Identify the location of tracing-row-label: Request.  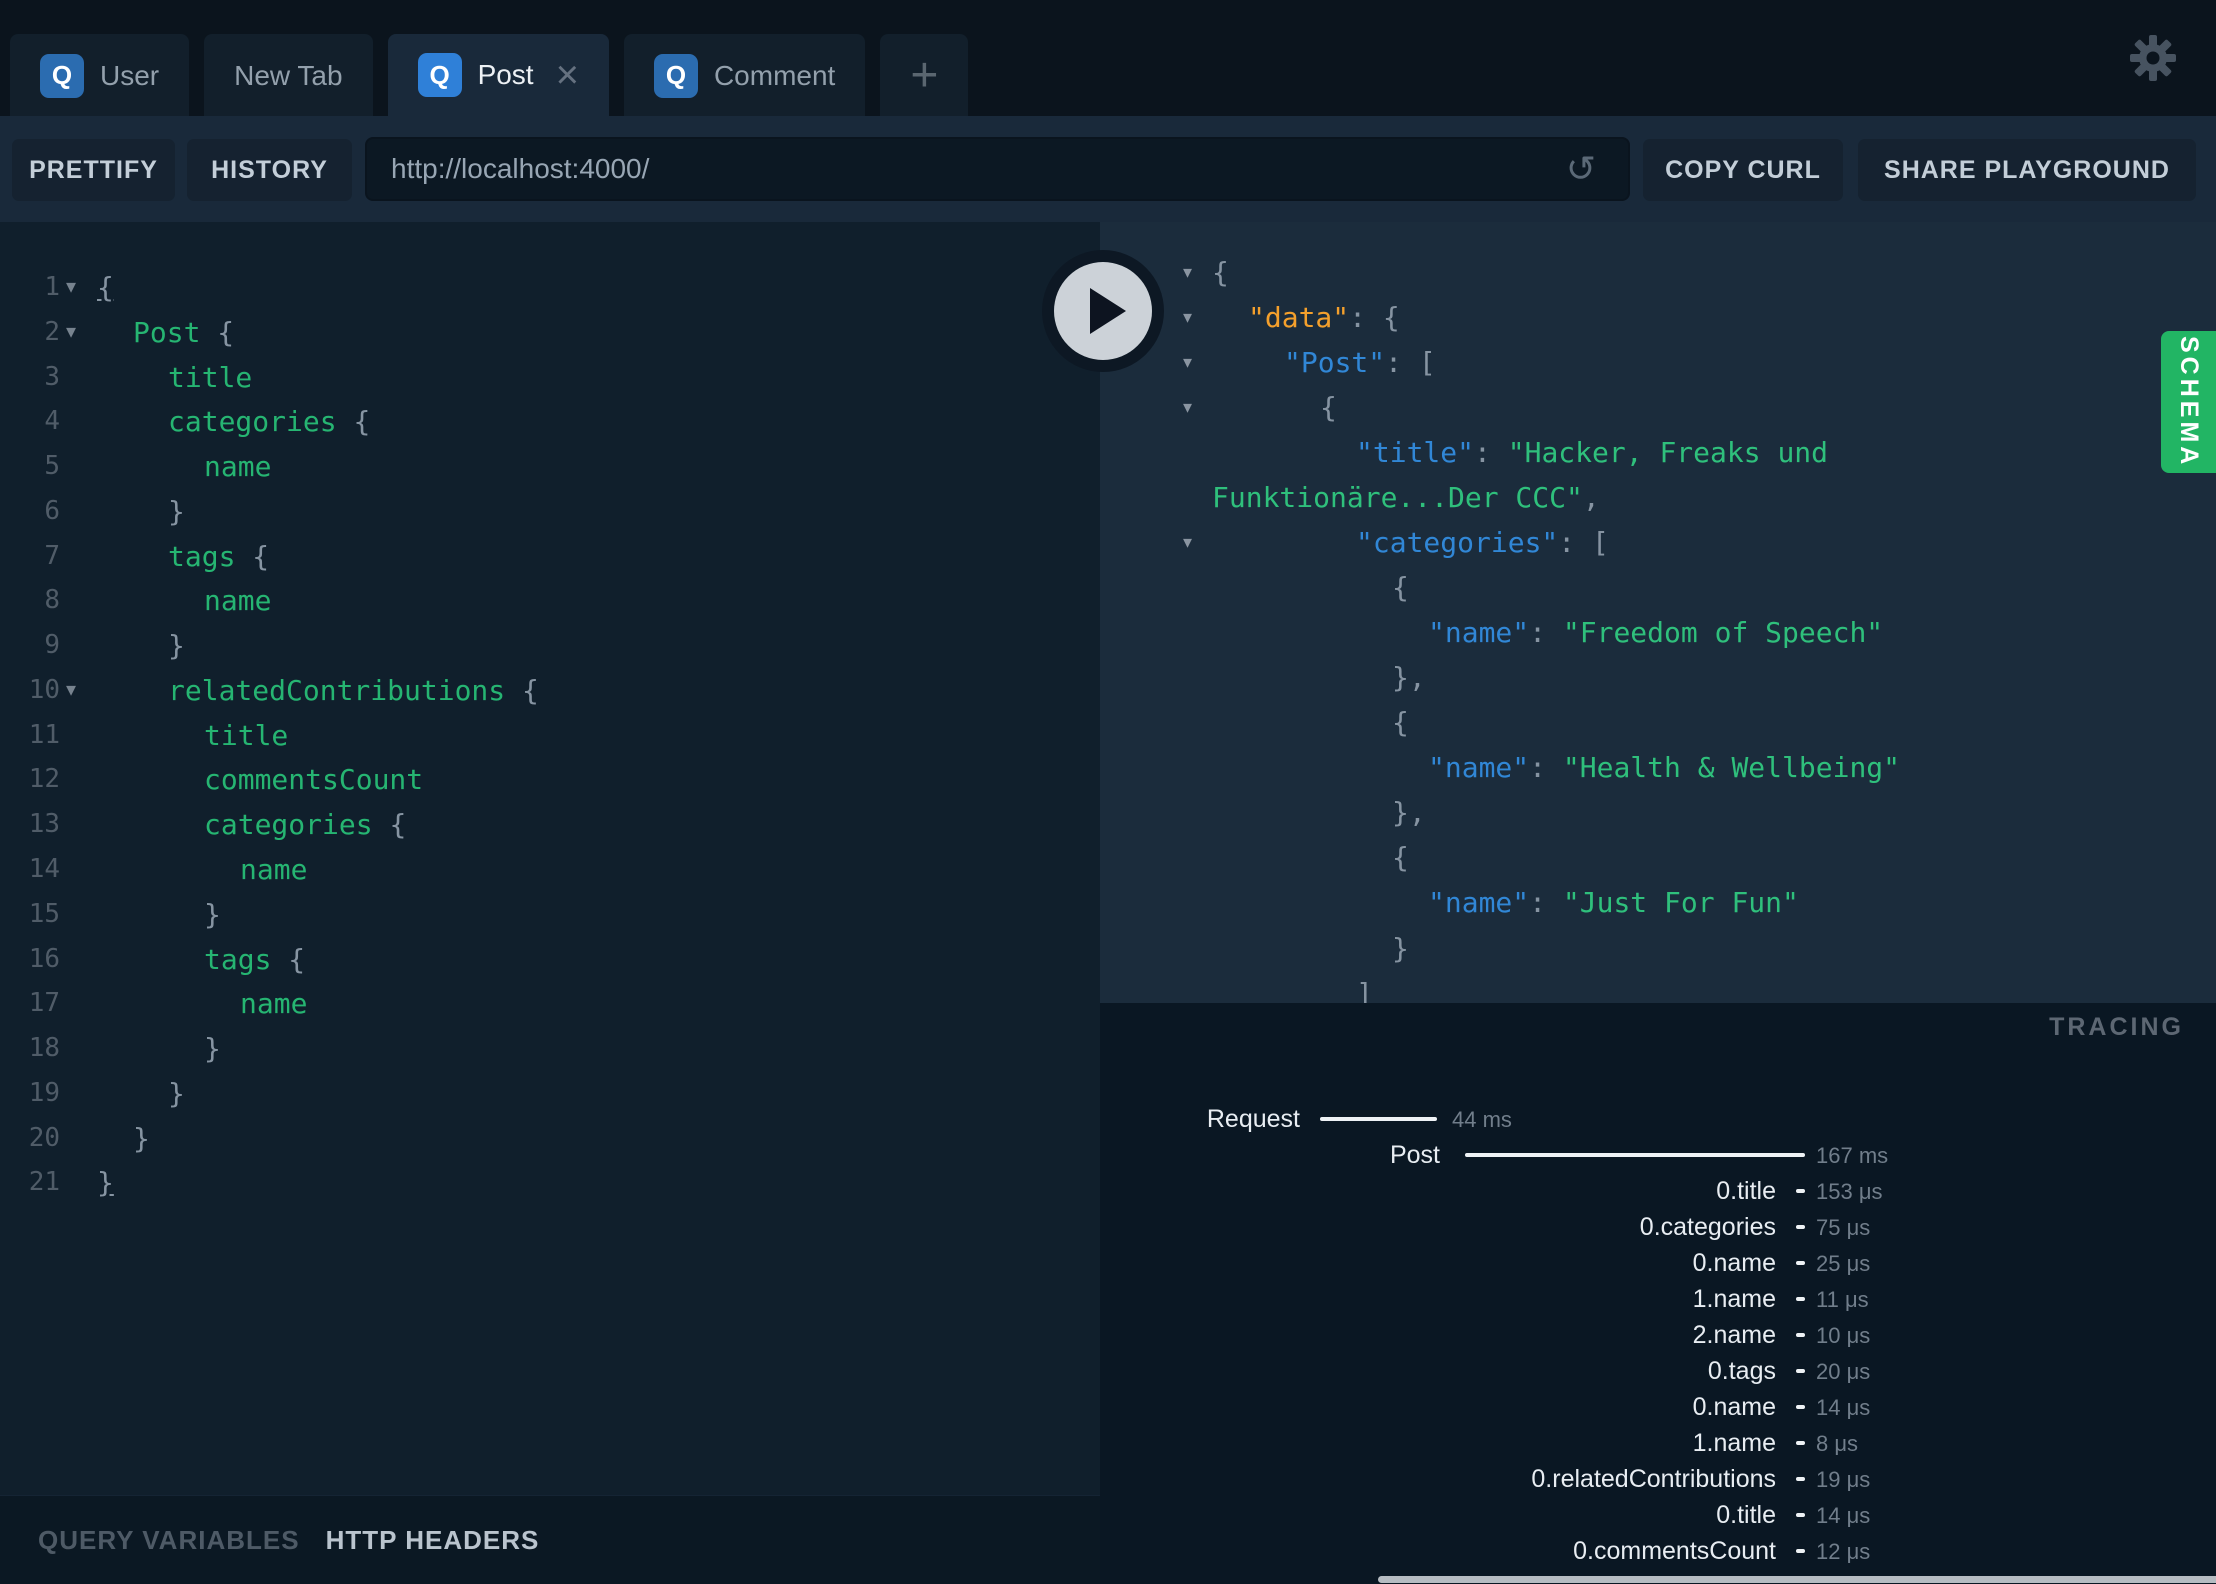
(1253, 1119).